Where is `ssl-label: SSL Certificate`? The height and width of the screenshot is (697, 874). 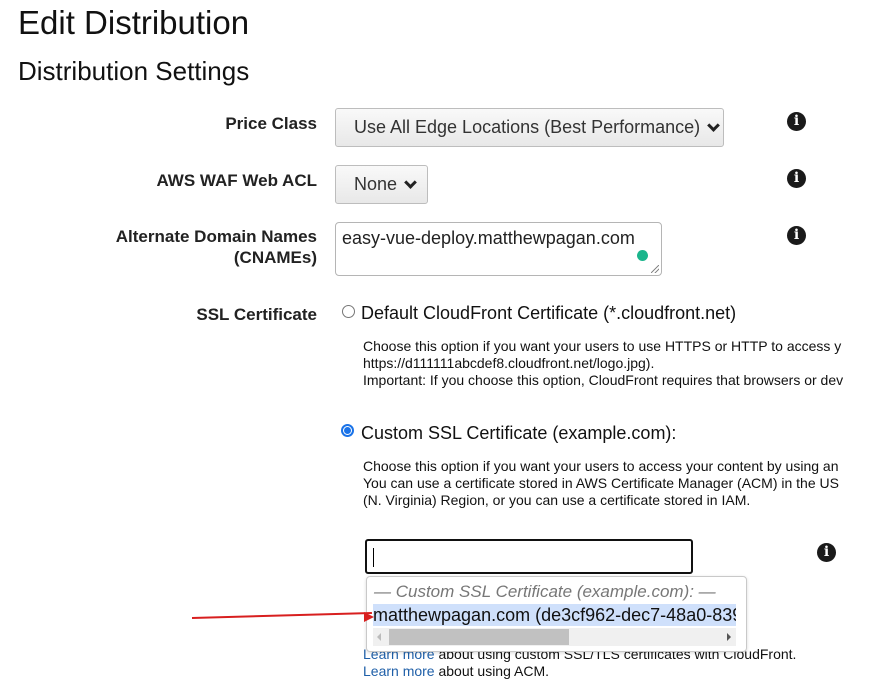
ssl-label: SSL Certificate is located at coordinates (256, 314).